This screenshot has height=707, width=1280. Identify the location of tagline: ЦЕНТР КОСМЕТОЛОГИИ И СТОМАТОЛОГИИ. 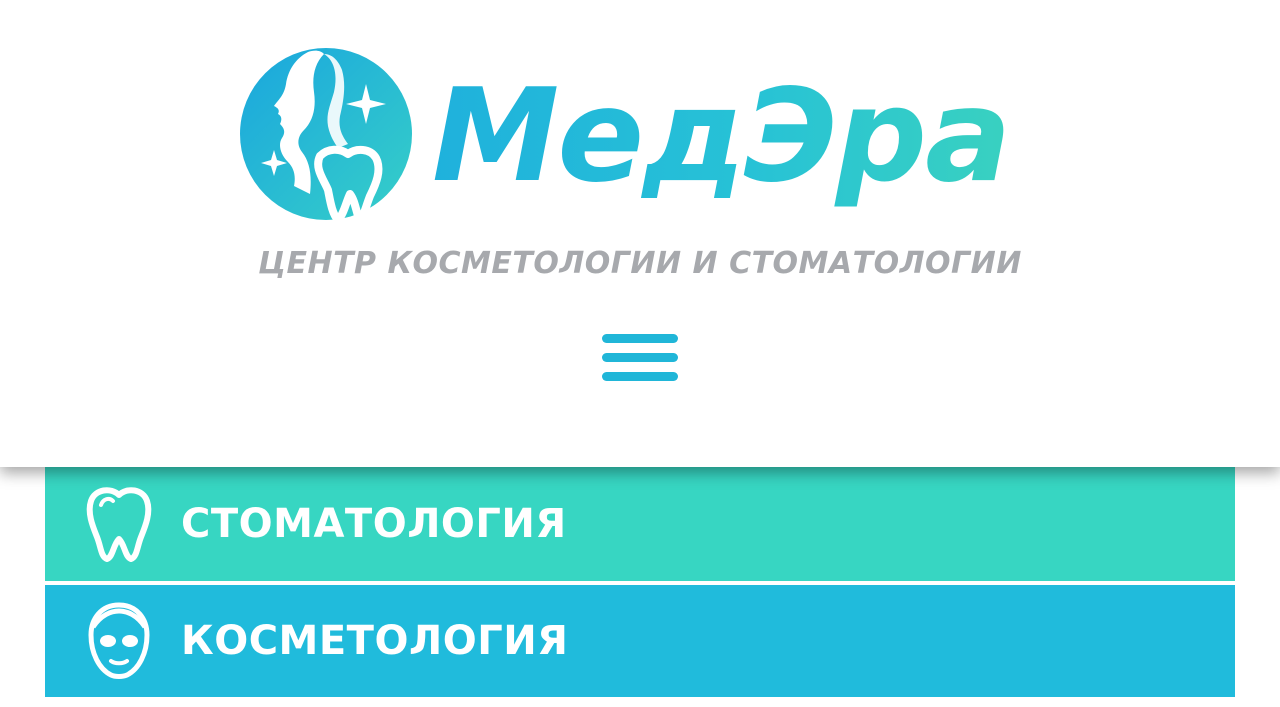
(640, 263).